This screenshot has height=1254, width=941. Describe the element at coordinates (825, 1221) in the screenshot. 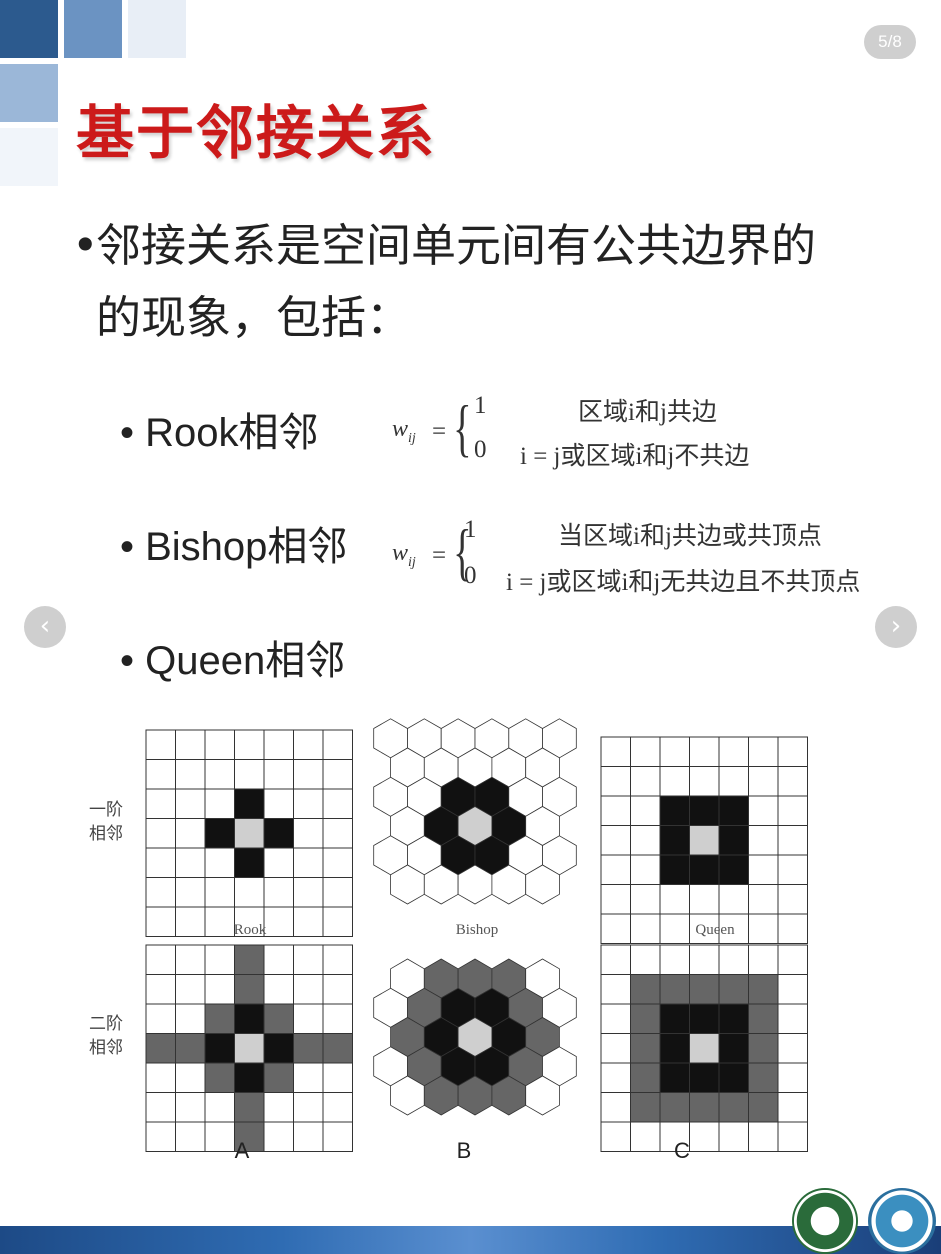

I see `university-seal-icon` at that location.